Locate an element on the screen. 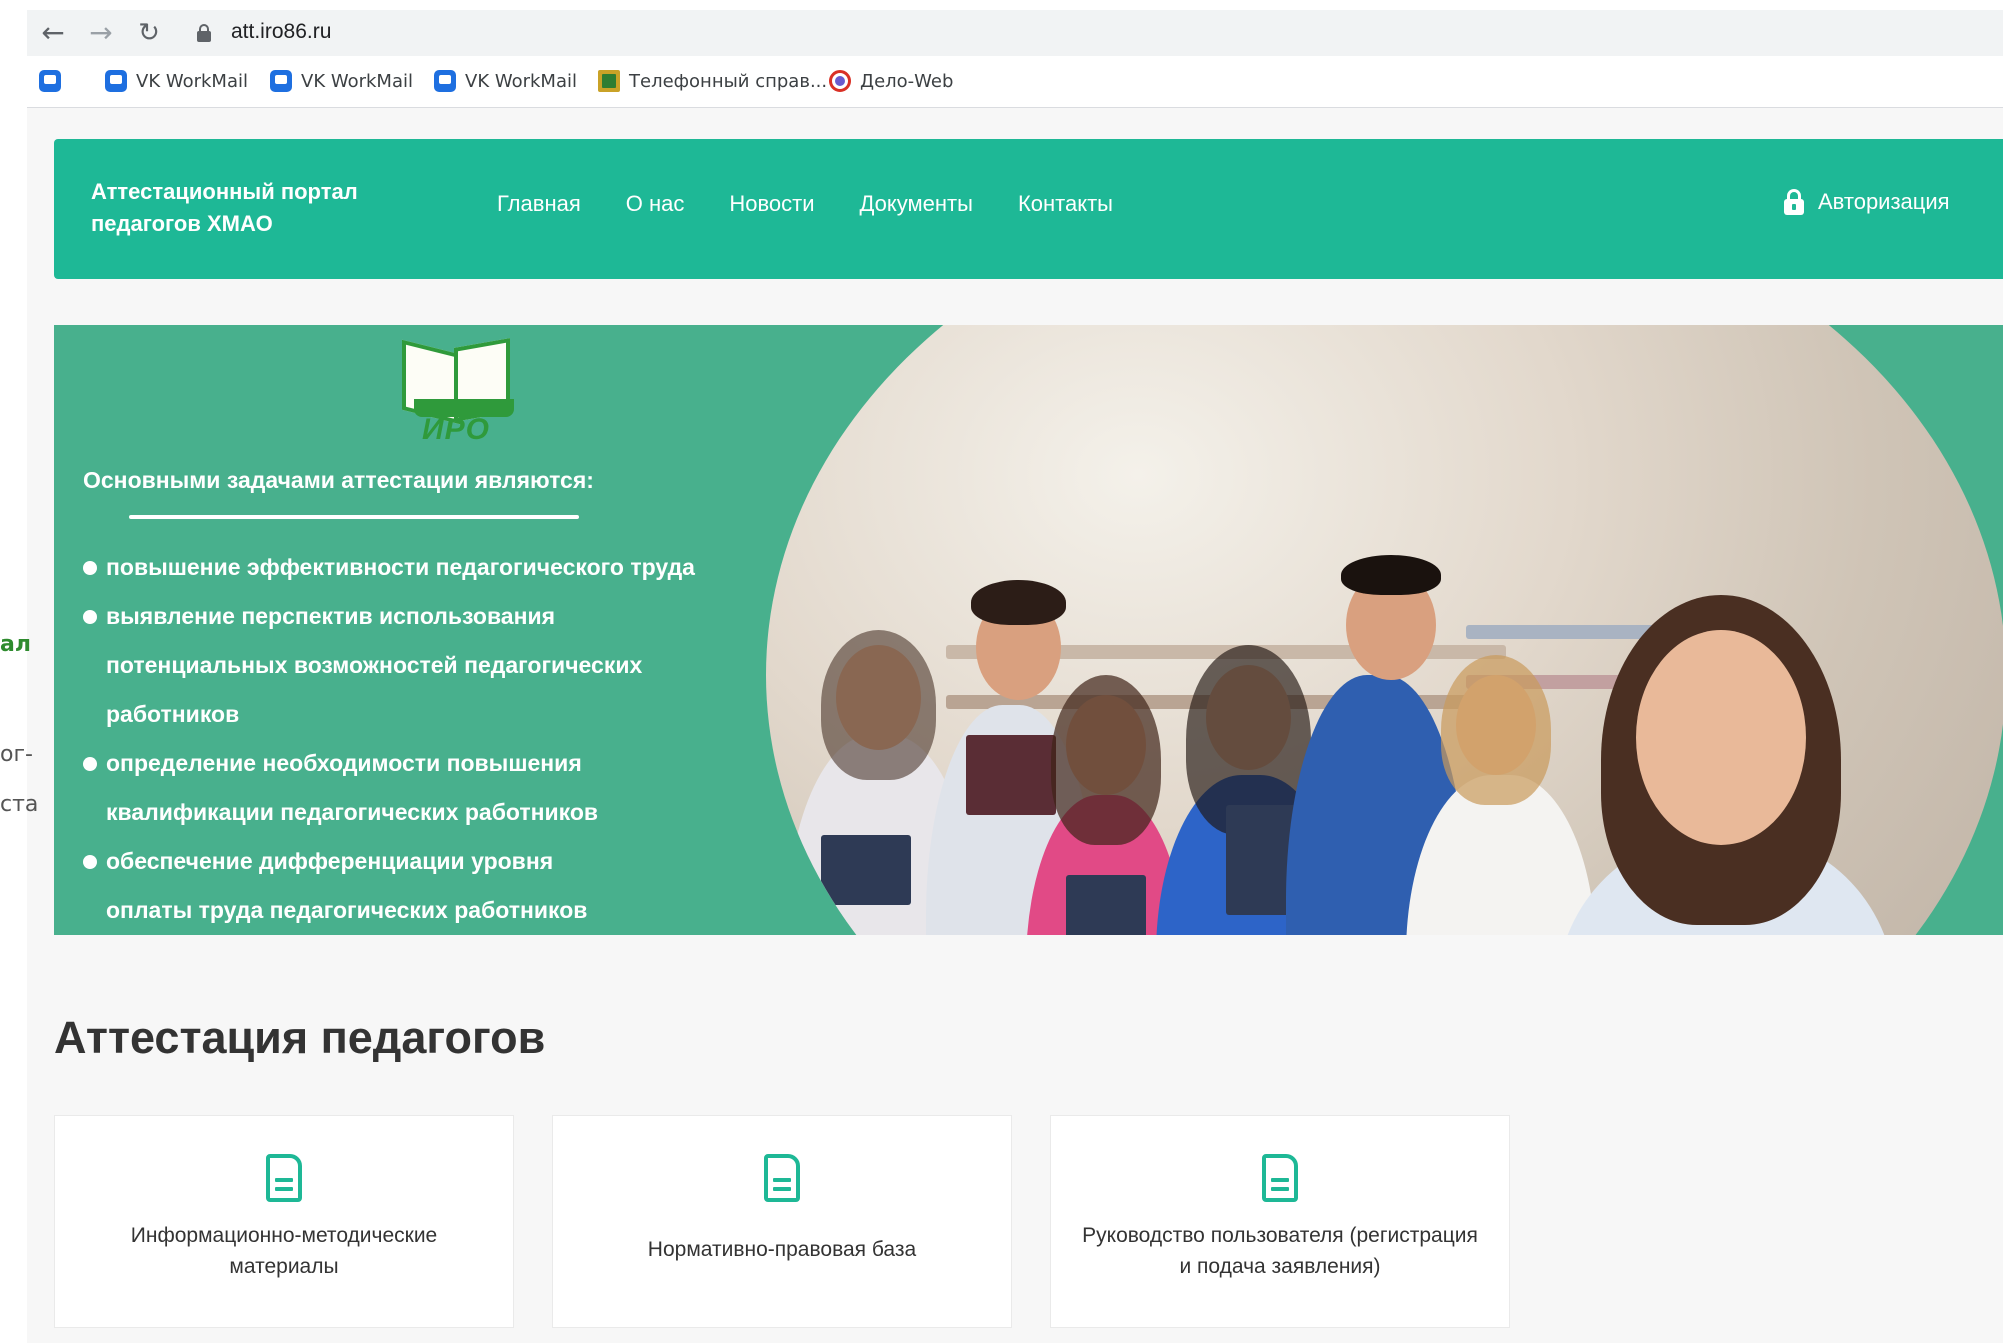  section-title: Аттестация педагогов is located at coordinates (300, 1037).